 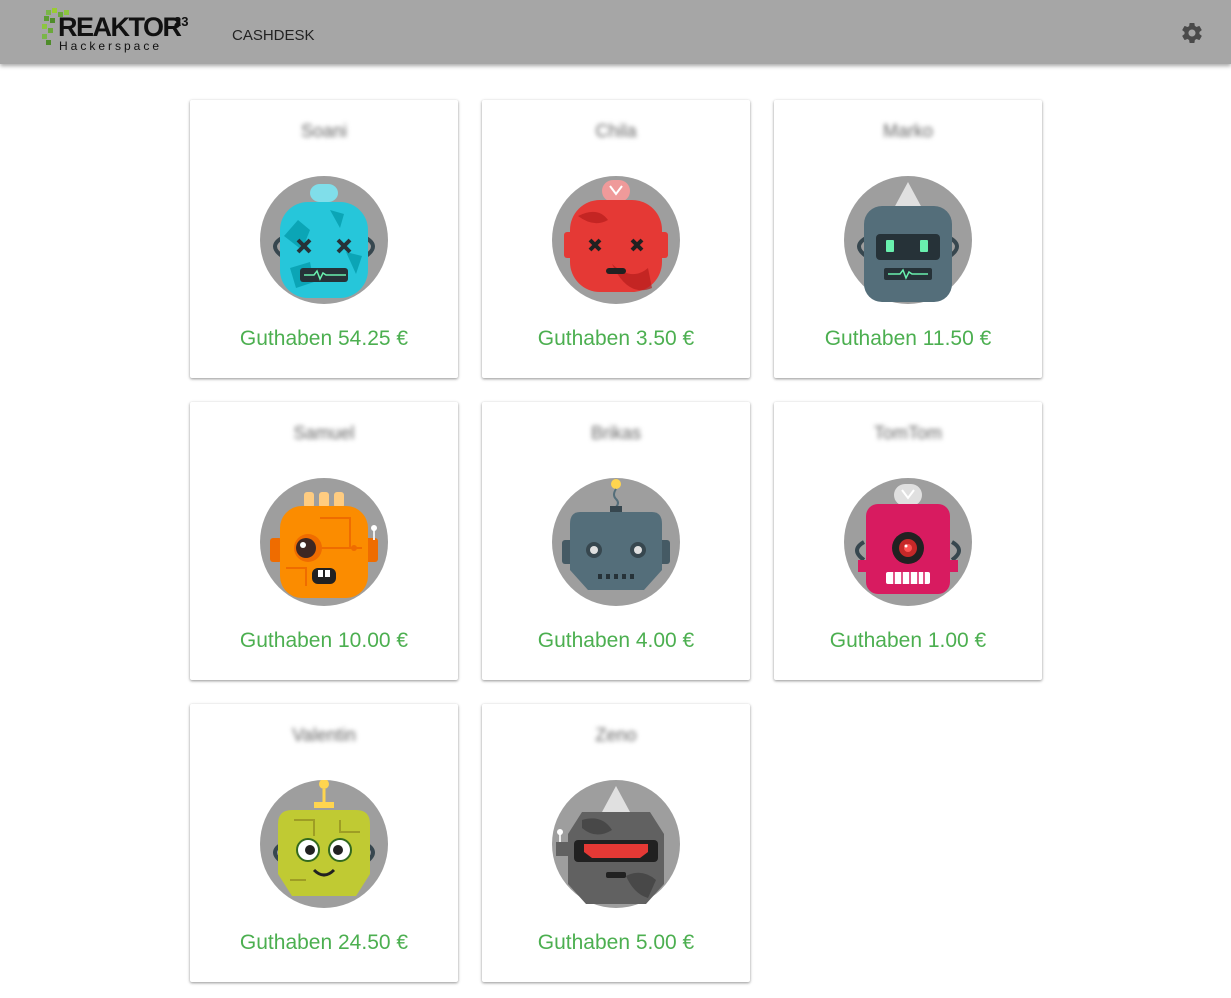 What do you see at coordinates (615, 32) in the screenshot?
I see `top-app-bar: REAKTOR 23 Hackerspace CASHDESK` at bounding box center [615, 32].